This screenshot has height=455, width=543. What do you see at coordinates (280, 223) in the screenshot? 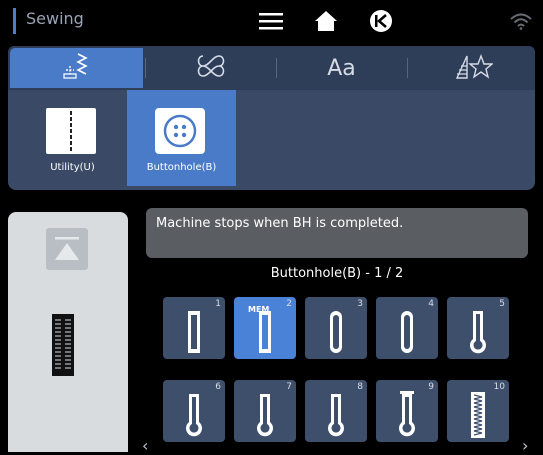
I see `message-text: Machine stops when BH is completed.` at bounding box center [280, 223].